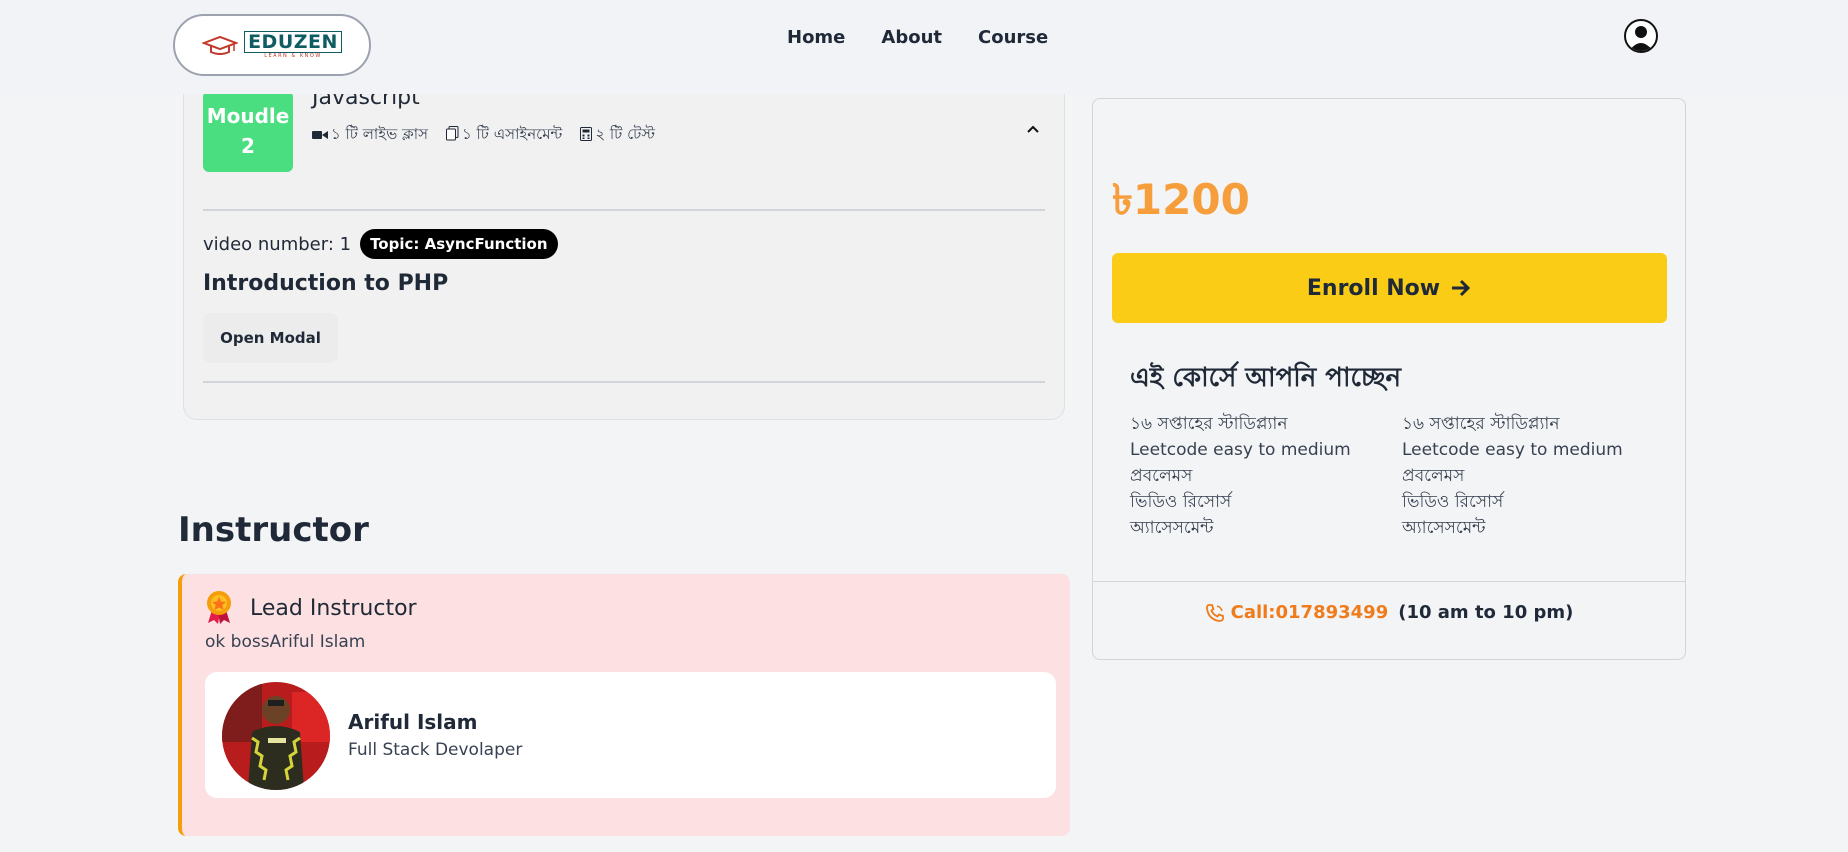 This screenshot has width=1848, height=852. I want to click on user-avatar-icon, so click(1641, 36).